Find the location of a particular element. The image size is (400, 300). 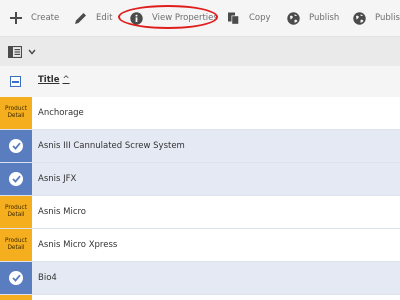

row-title: Asnis Micro Xpress is located at coordinates (78, 245).